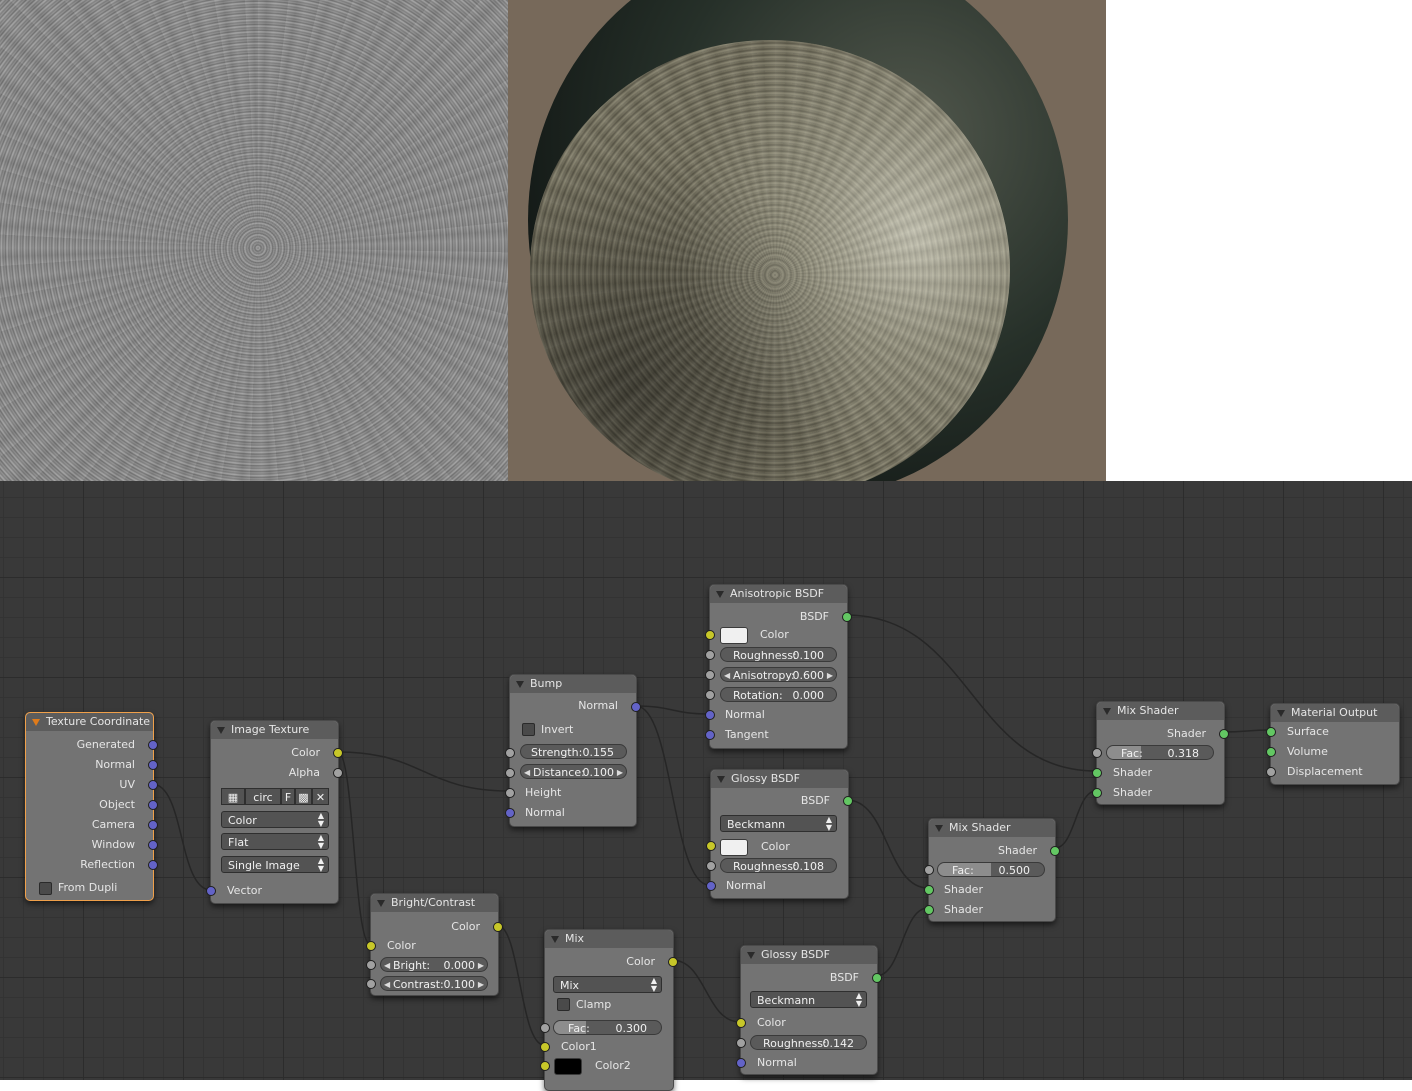 The height and width of the screenshot is (1091, 1412). Describe the element at coordinates (710, 735) in the screenshot. I see `input-tangent-socket` at that location.